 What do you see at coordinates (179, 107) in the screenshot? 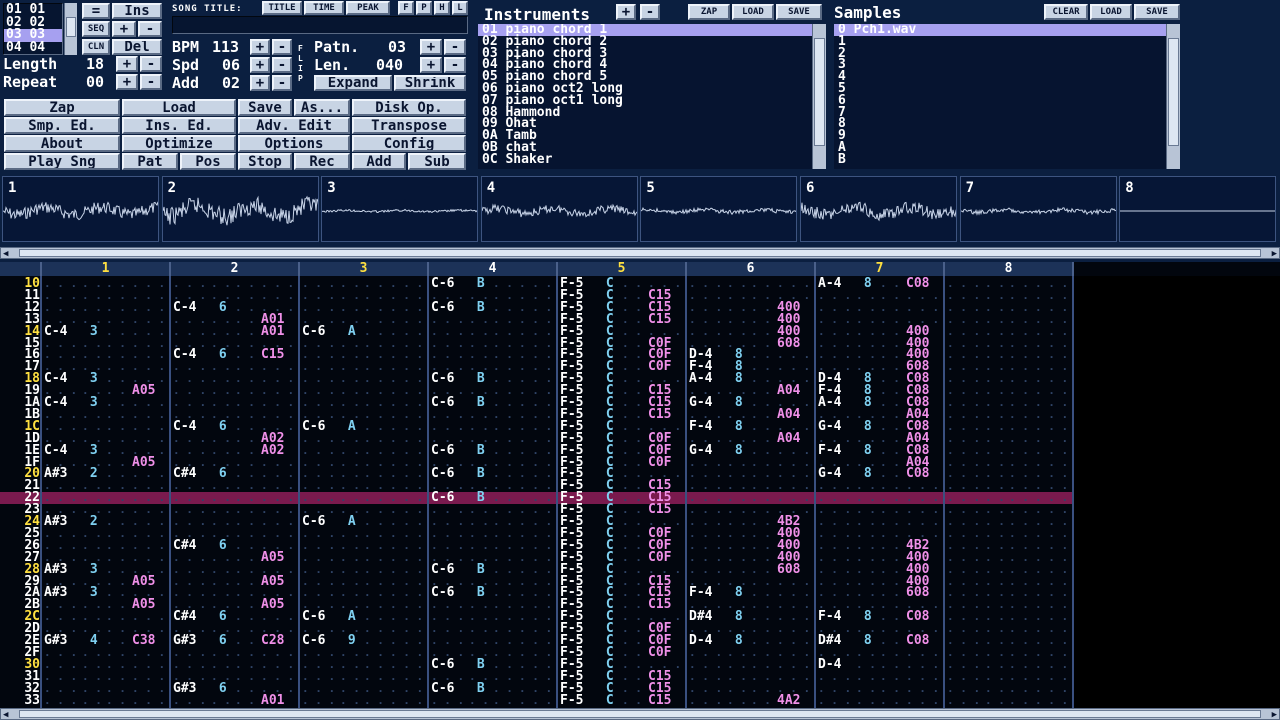
I see `load-button: Load` at bounding box center [179, 107].